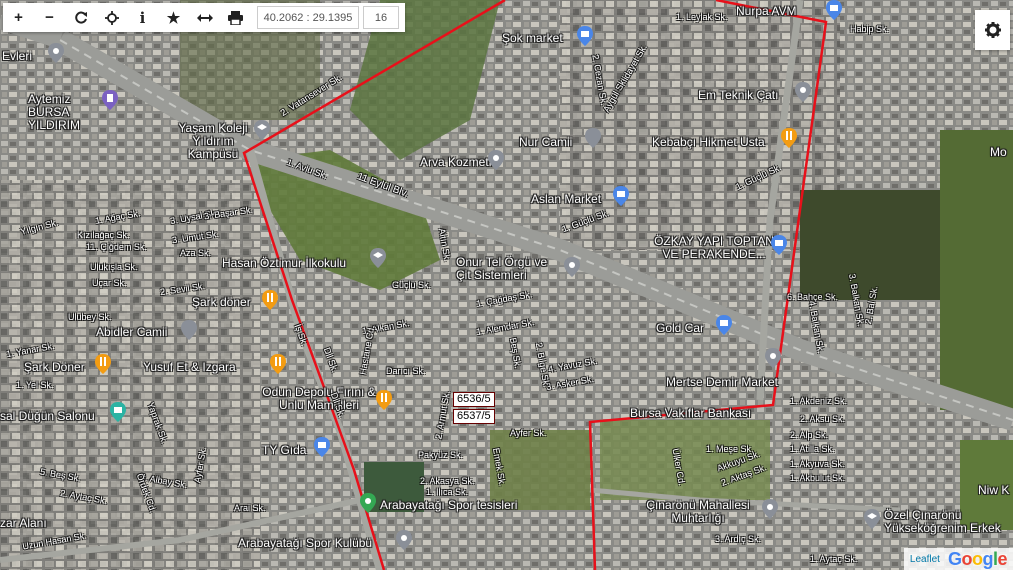  Describe the element at coordinates (17, 56) in the screenshot. I see `place-label: Evleri` at that location.